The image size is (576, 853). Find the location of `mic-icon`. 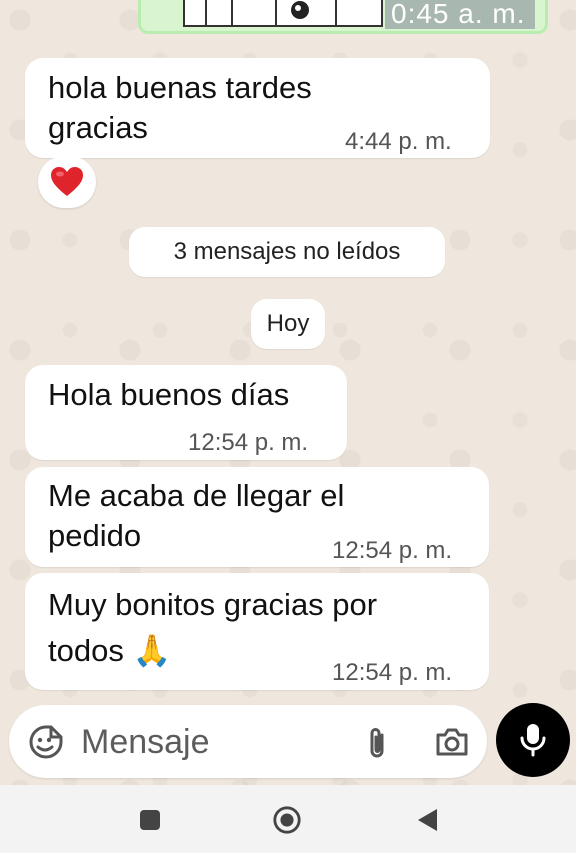

mic-icon is located at coordinates (533, 740).